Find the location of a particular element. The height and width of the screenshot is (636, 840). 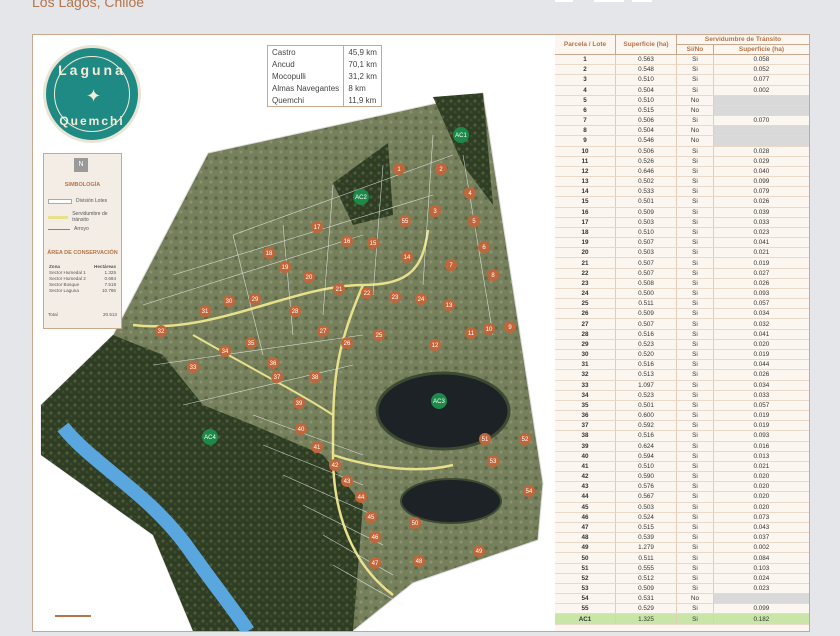

lot-area: 0.503 is located at coordinates (646, 253).